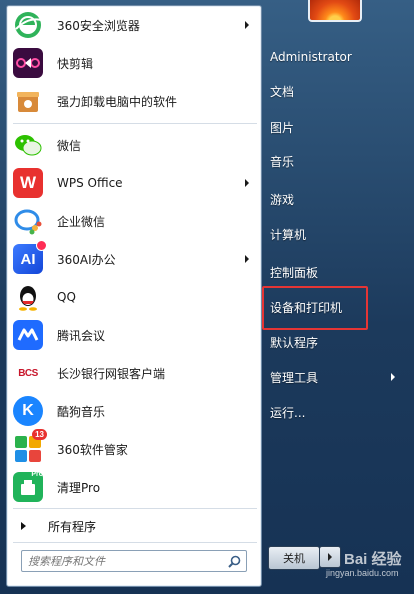 This screenshot has height=594, width=414. What do you see at coordinates (282, 161) in the screenshot?
I see `right-item-label: 音乐` at bounding box center [282, 161].